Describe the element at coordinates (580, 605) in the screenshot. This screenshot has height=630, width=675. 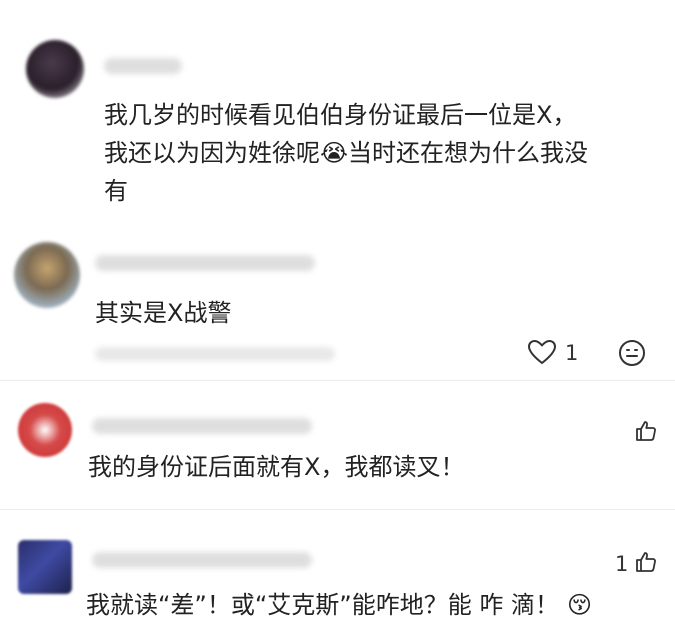
I see `kissing-emoji-icon: 😚` at that location.